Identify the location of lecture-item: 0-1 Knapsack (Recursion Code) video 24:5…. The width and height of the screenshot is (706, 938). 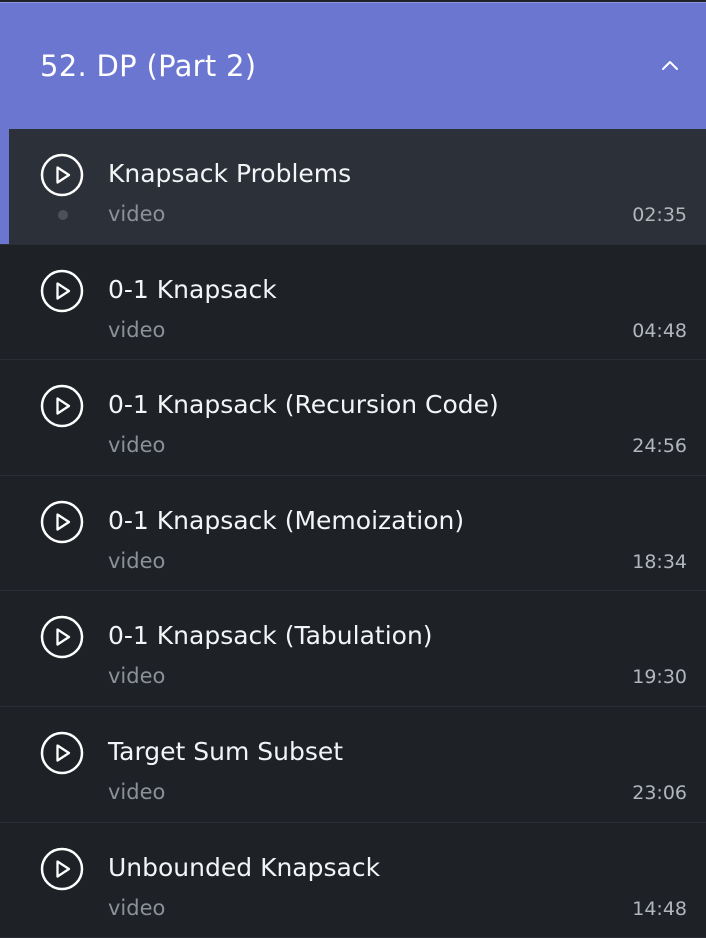
(353, 418).